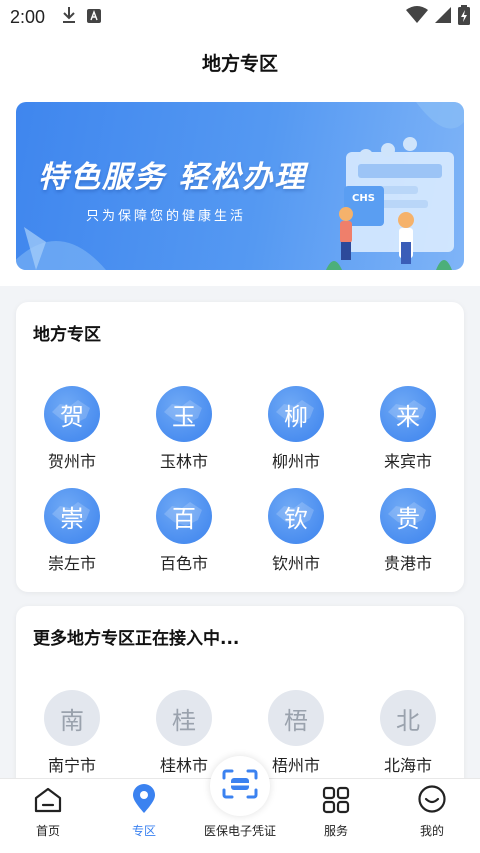  I want to click on city-item-laibin: 来 来宾市, so click(408, 429).